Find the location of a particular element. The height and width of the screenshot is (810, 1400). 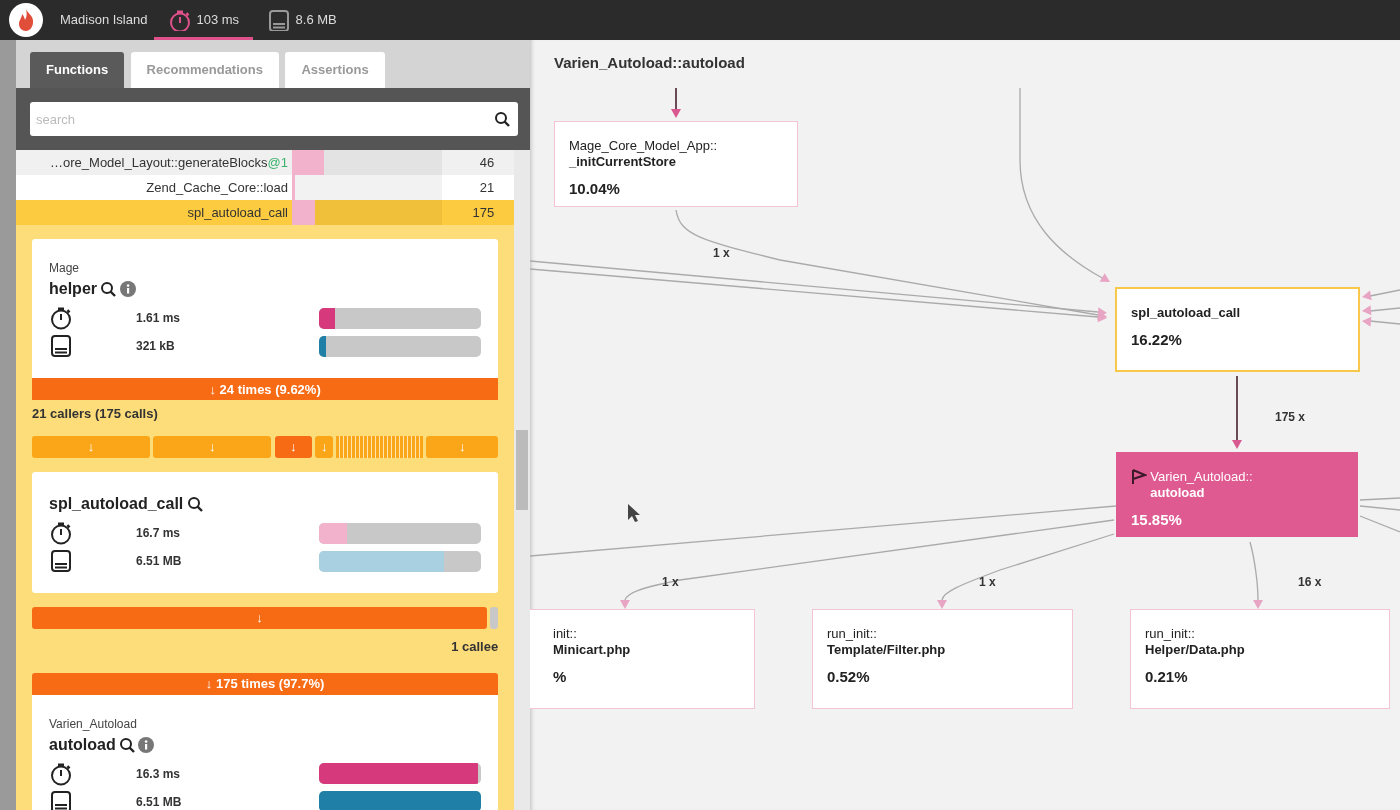

node-name: autoload is located at coordinates (1178, 493).